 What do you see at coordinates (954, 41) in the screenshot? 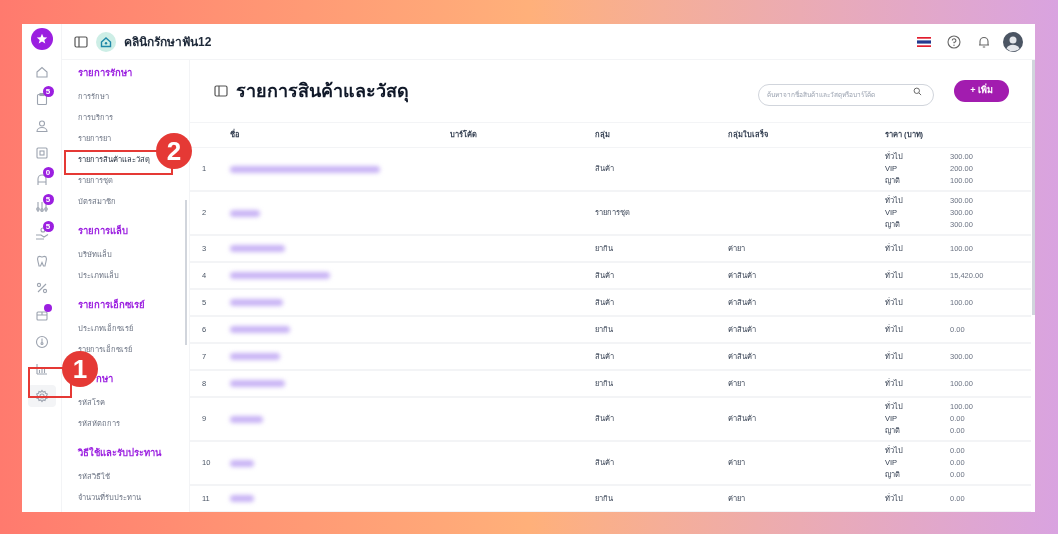
I see `help-icon` at bounding box center [954, 41].